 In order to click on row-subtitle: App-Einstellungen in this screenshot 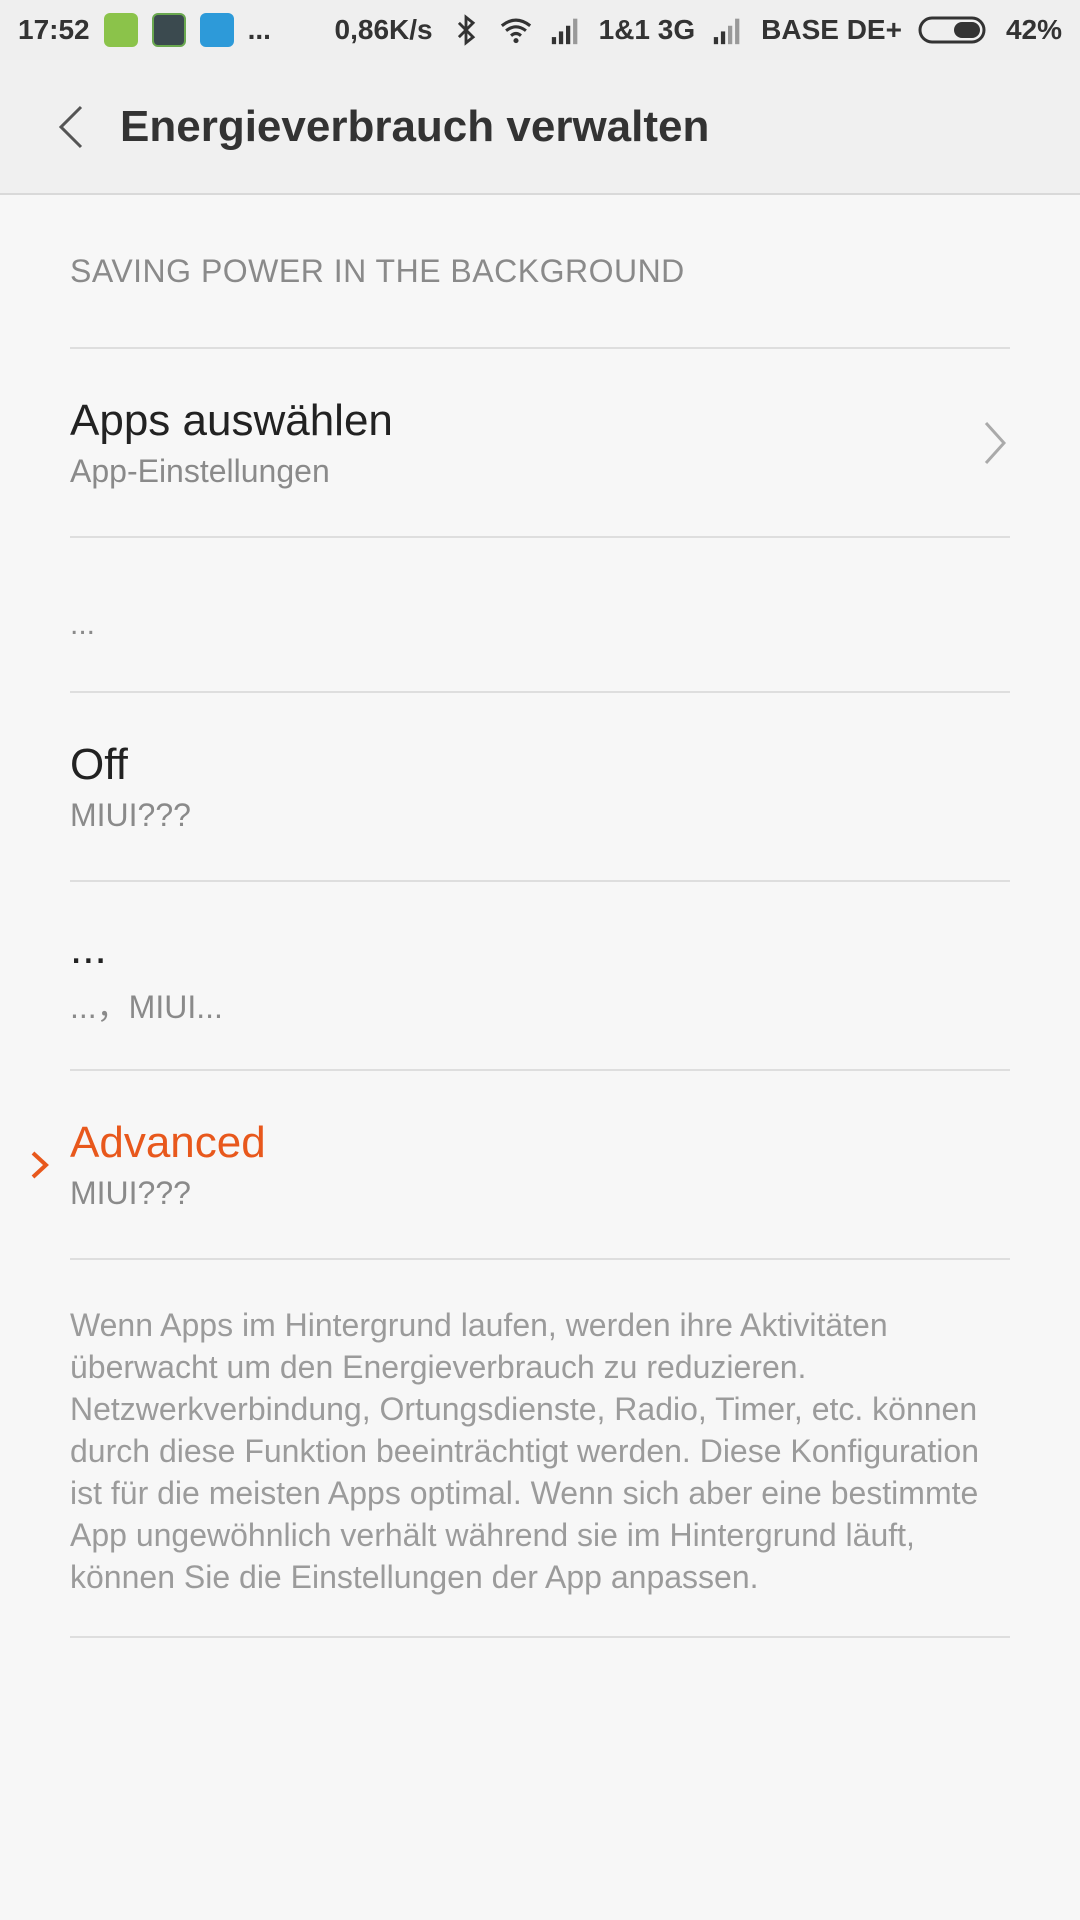, I will do `click(200, 471)`.